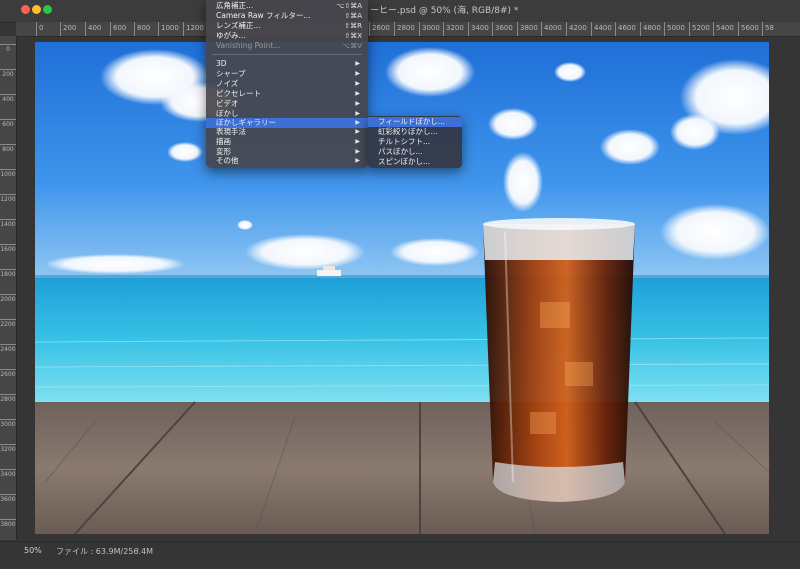  I want to click on menu-item-liquify: ゆがみ... ⇧⌘X, so click(287, 36).